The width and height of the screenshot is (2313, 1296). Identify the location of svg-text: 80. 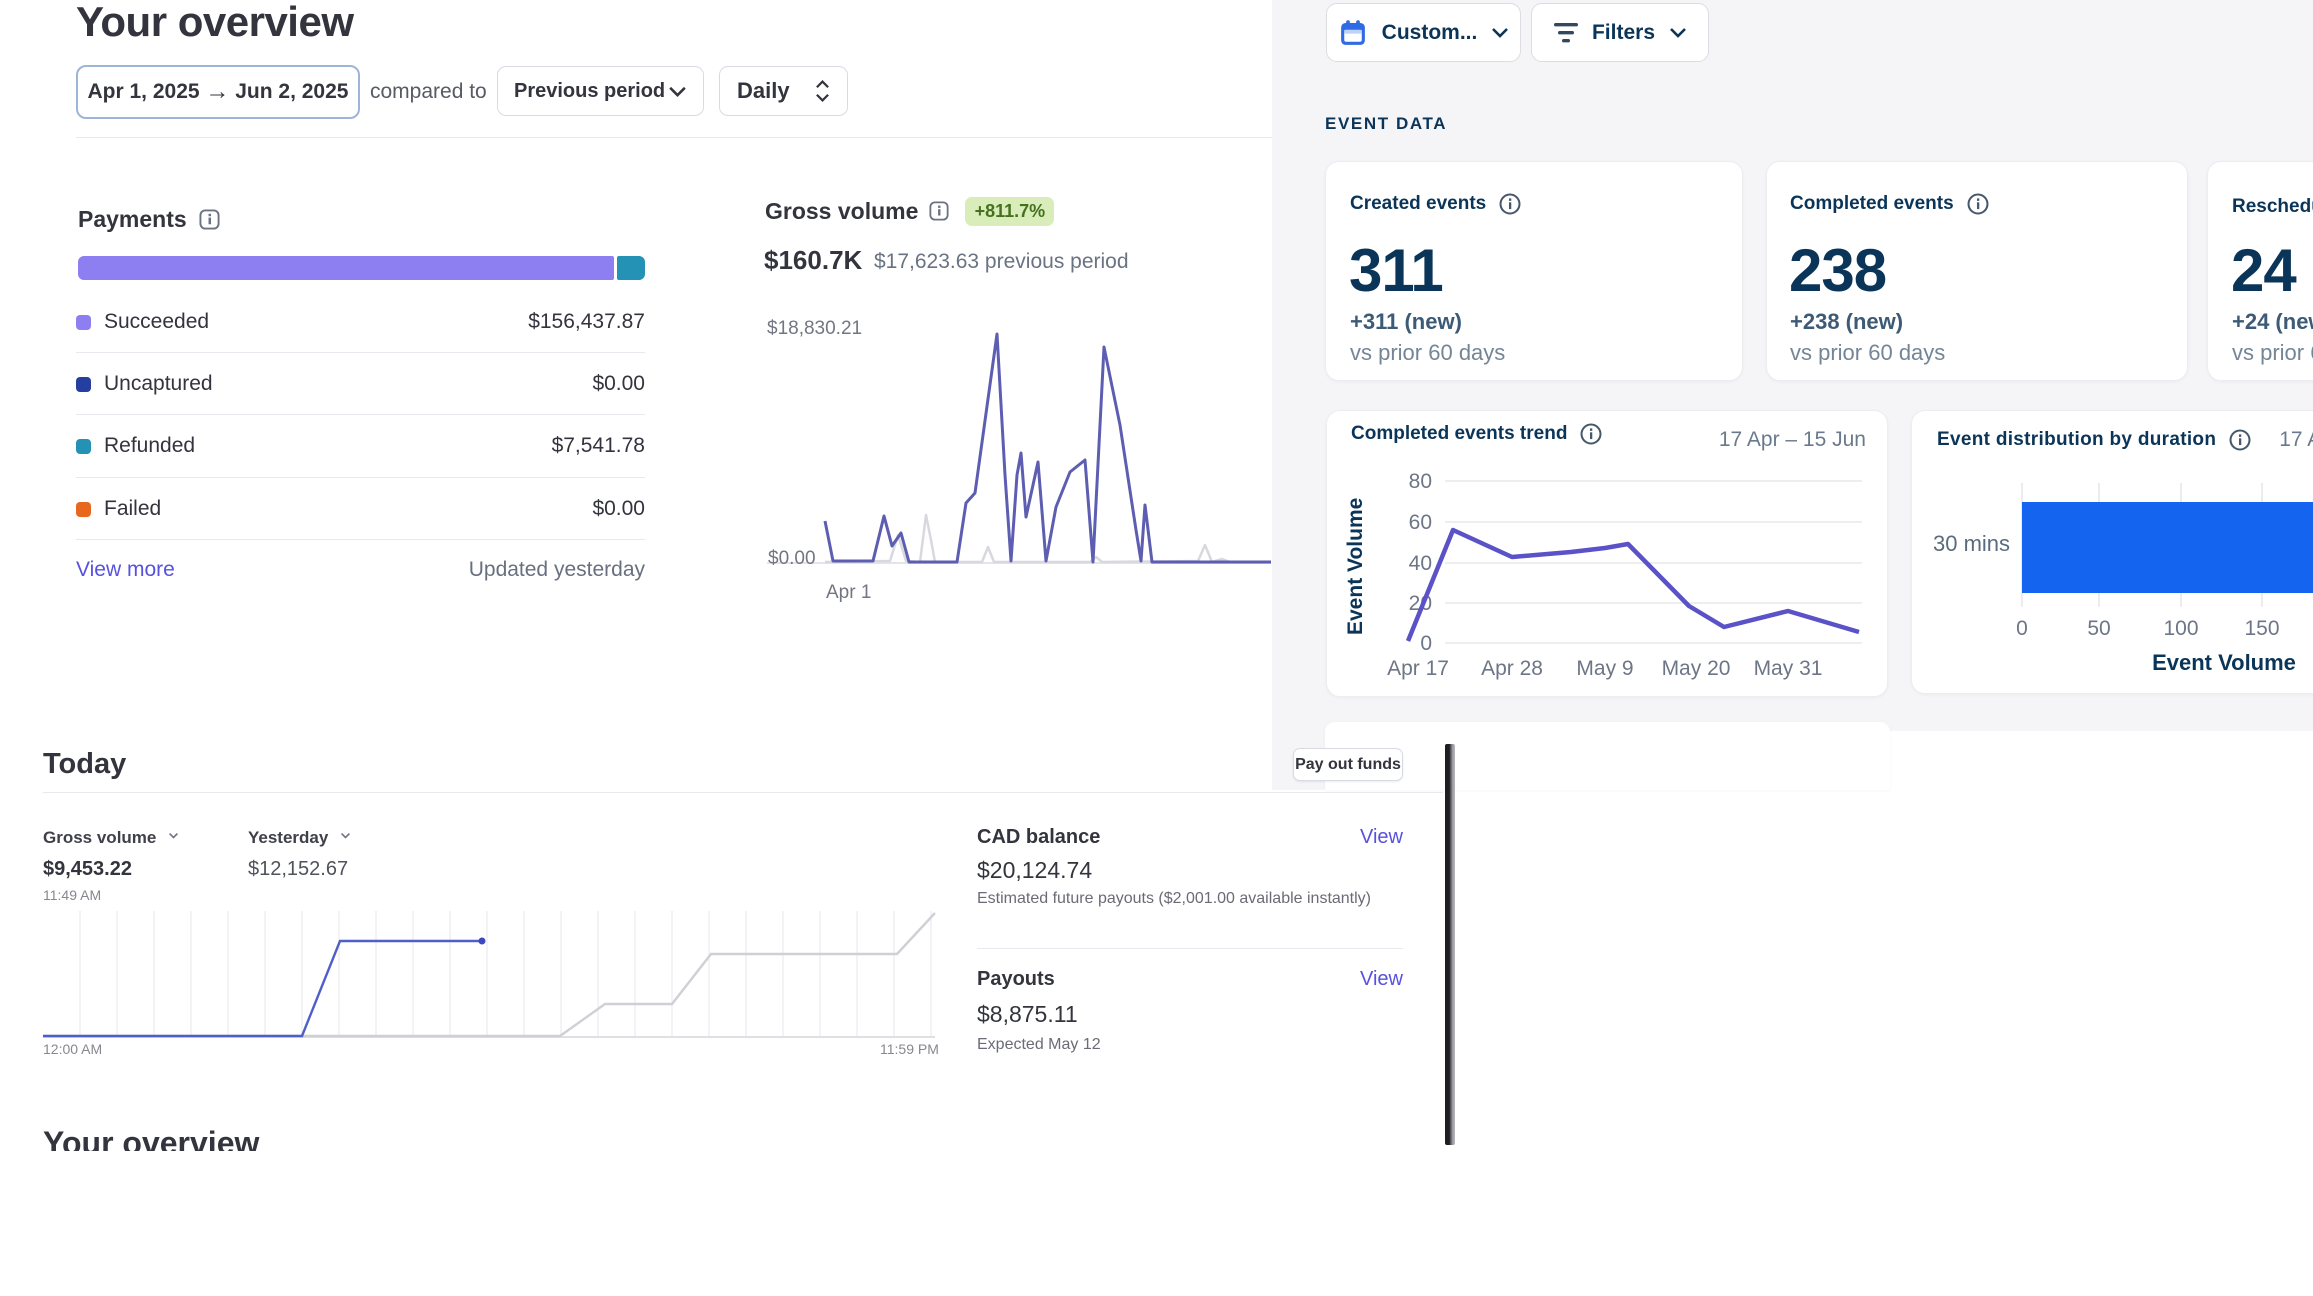
(1420, 481).